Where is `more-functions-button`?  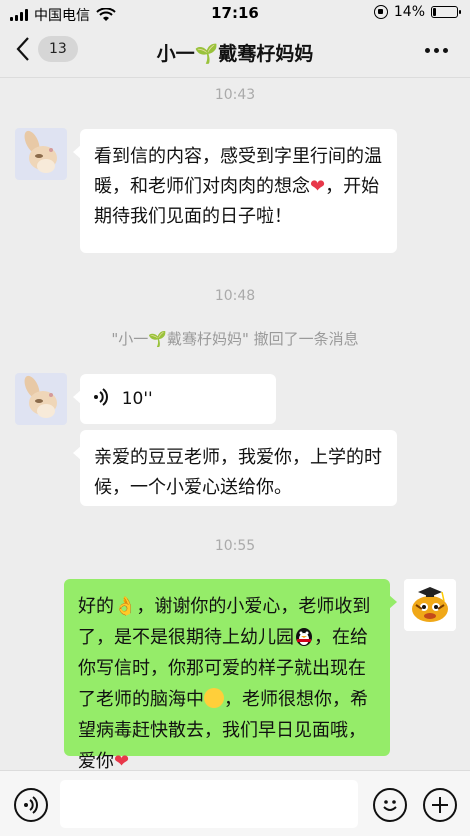 more-functions-button is located at coordinates (440, 805).